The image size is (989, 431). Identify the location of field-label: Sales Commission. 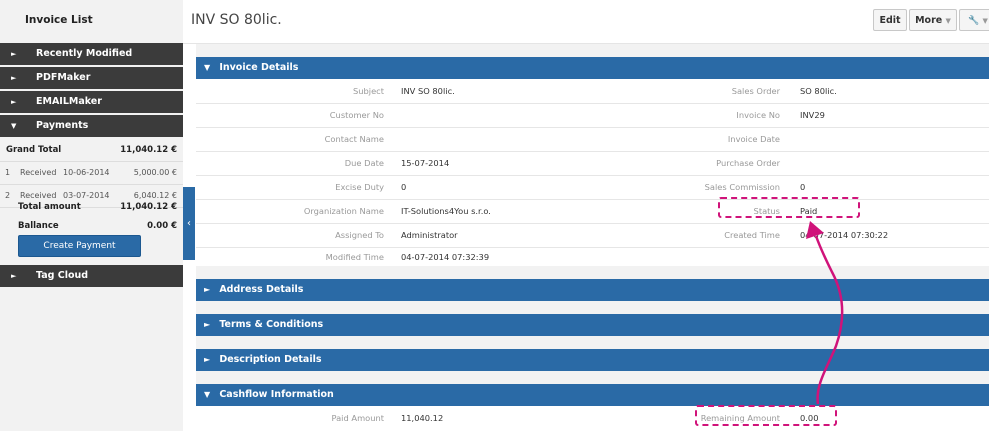
(742, 187).